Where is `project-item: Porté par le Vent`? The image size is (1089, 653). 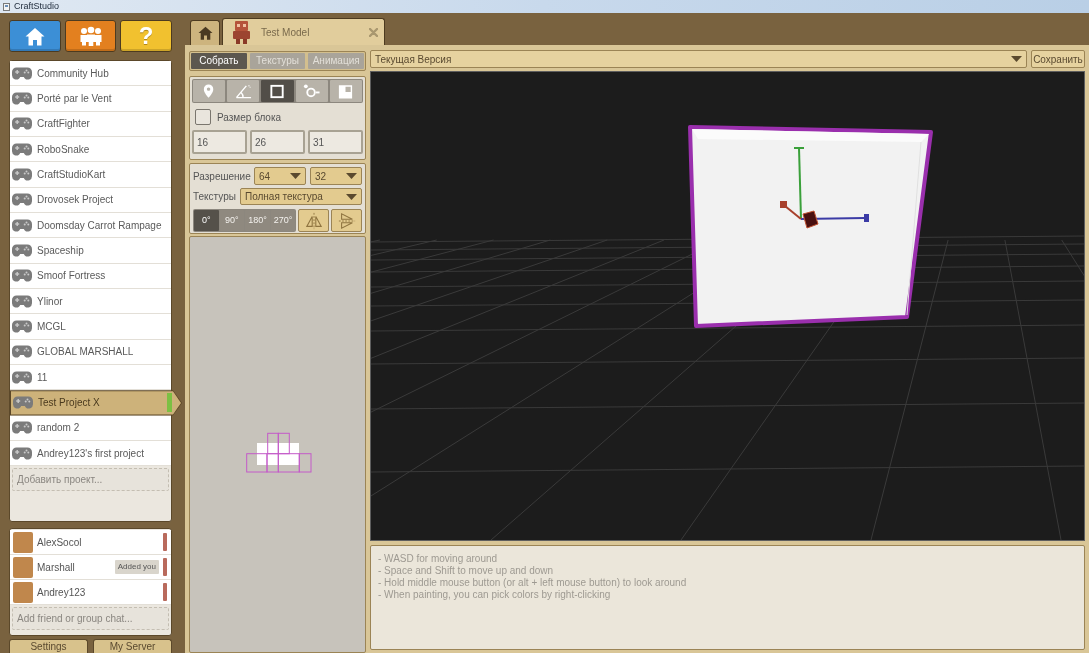 project-item: Porté par le Vent is located at coordinates (90, 99).